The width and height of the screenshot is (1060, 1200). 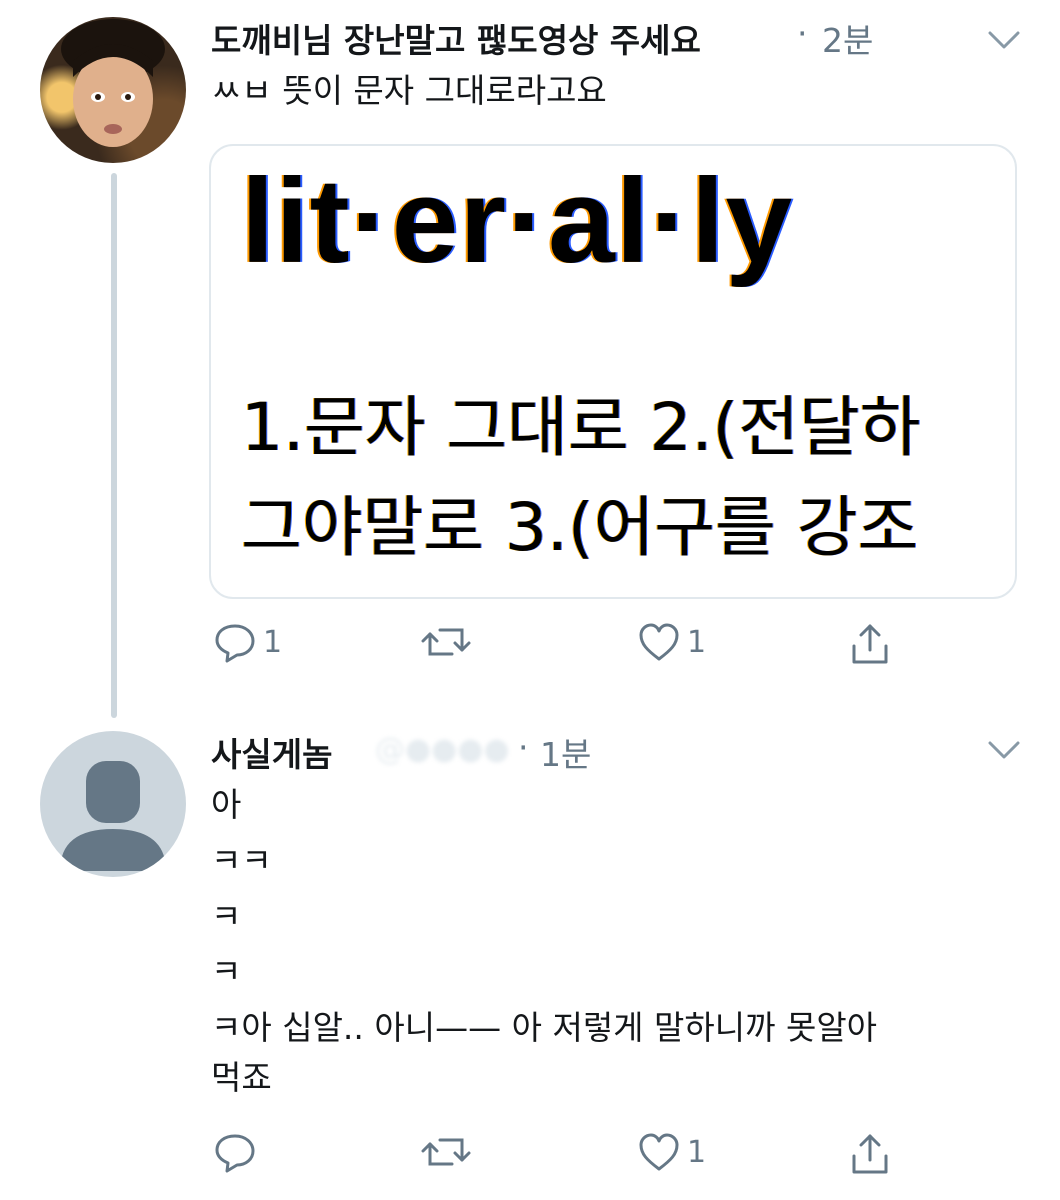 I want to click on display-name: 사실게놈, so click(x=271, y=752).